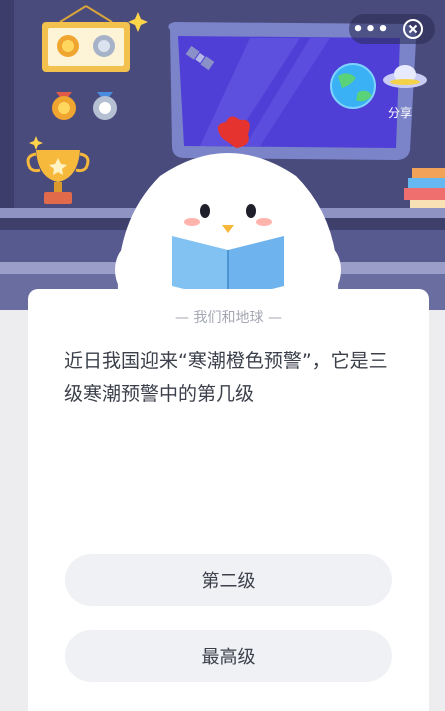 This screenshot has height=711, width=445. What do you see at coordinates (228, 318) in the screenshot?
I see `card-subtitle: — 我们和地球 —` at bounding box center [228, 318].